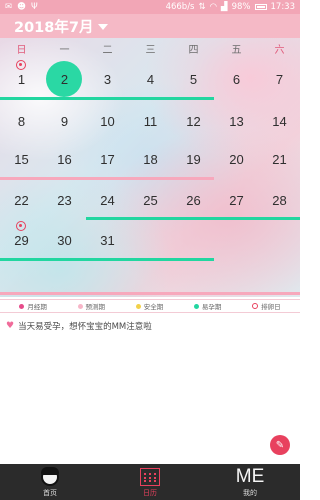 The height and width of the screenshot is (500, 320). I want to click on calendar-day: 12, so click(193, 121).